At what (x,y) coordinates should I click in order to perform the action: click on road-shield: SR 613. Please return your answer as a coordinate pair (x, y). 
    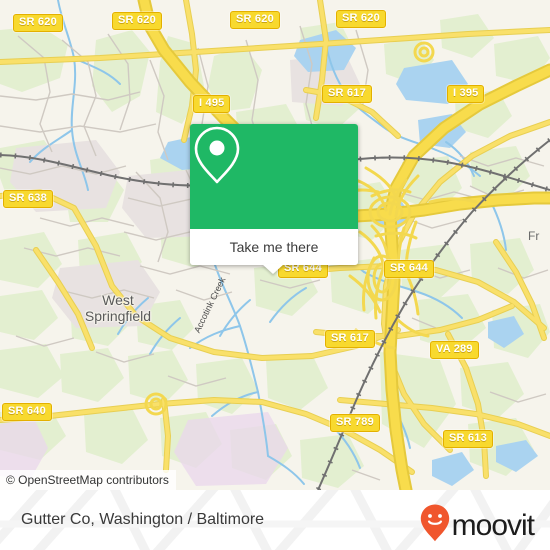
    Looking at the image, I should click on (468, 439).